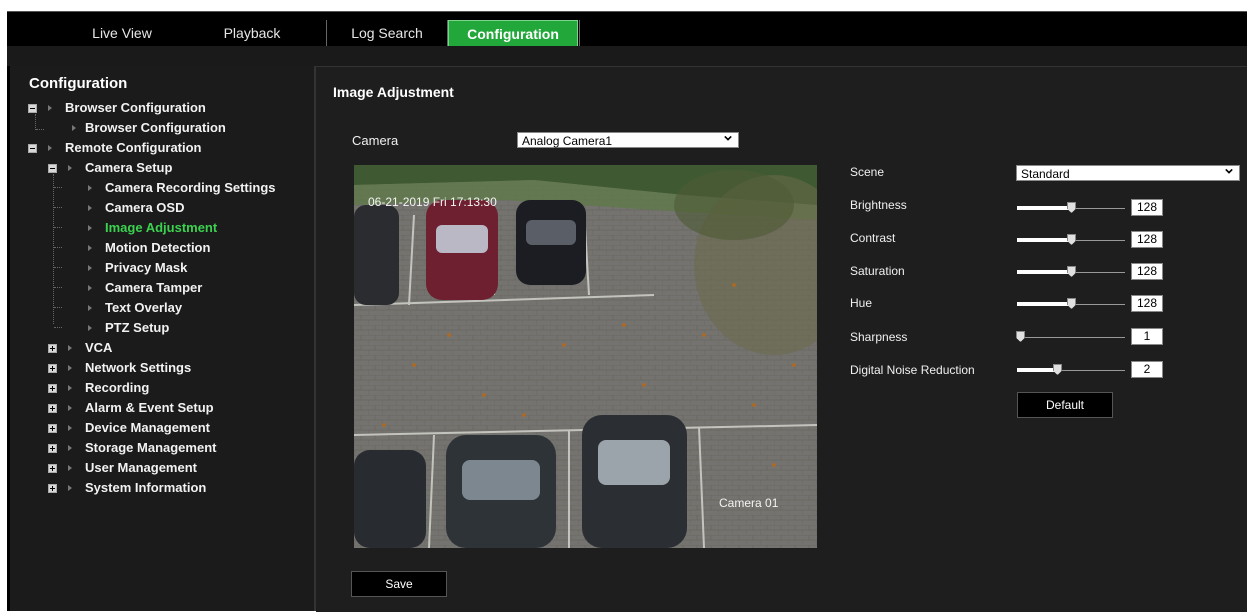 Image resolution: width=1247 pixels, height=612 pixels. What do you see at coordinates (147, 427) in the screenshot?
I see `sidebar-item-device-management: Device Management` at bounding box center [147, 427].